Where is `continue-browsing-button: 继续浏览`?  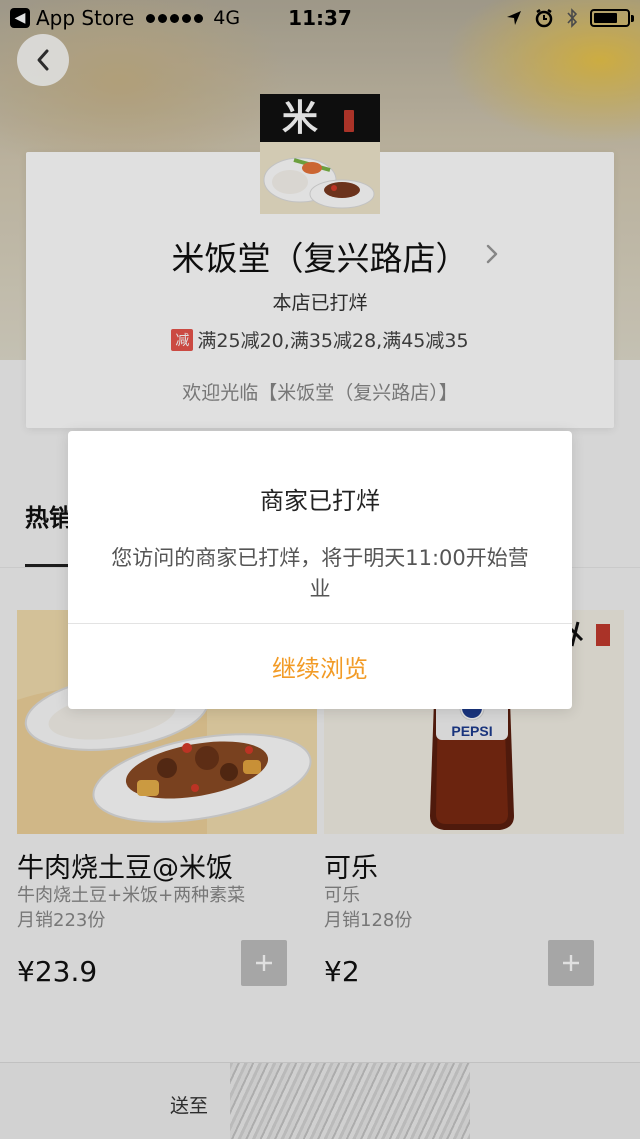
continue-browsing-button: 继续浏览 is located at coordinates (320, 666).